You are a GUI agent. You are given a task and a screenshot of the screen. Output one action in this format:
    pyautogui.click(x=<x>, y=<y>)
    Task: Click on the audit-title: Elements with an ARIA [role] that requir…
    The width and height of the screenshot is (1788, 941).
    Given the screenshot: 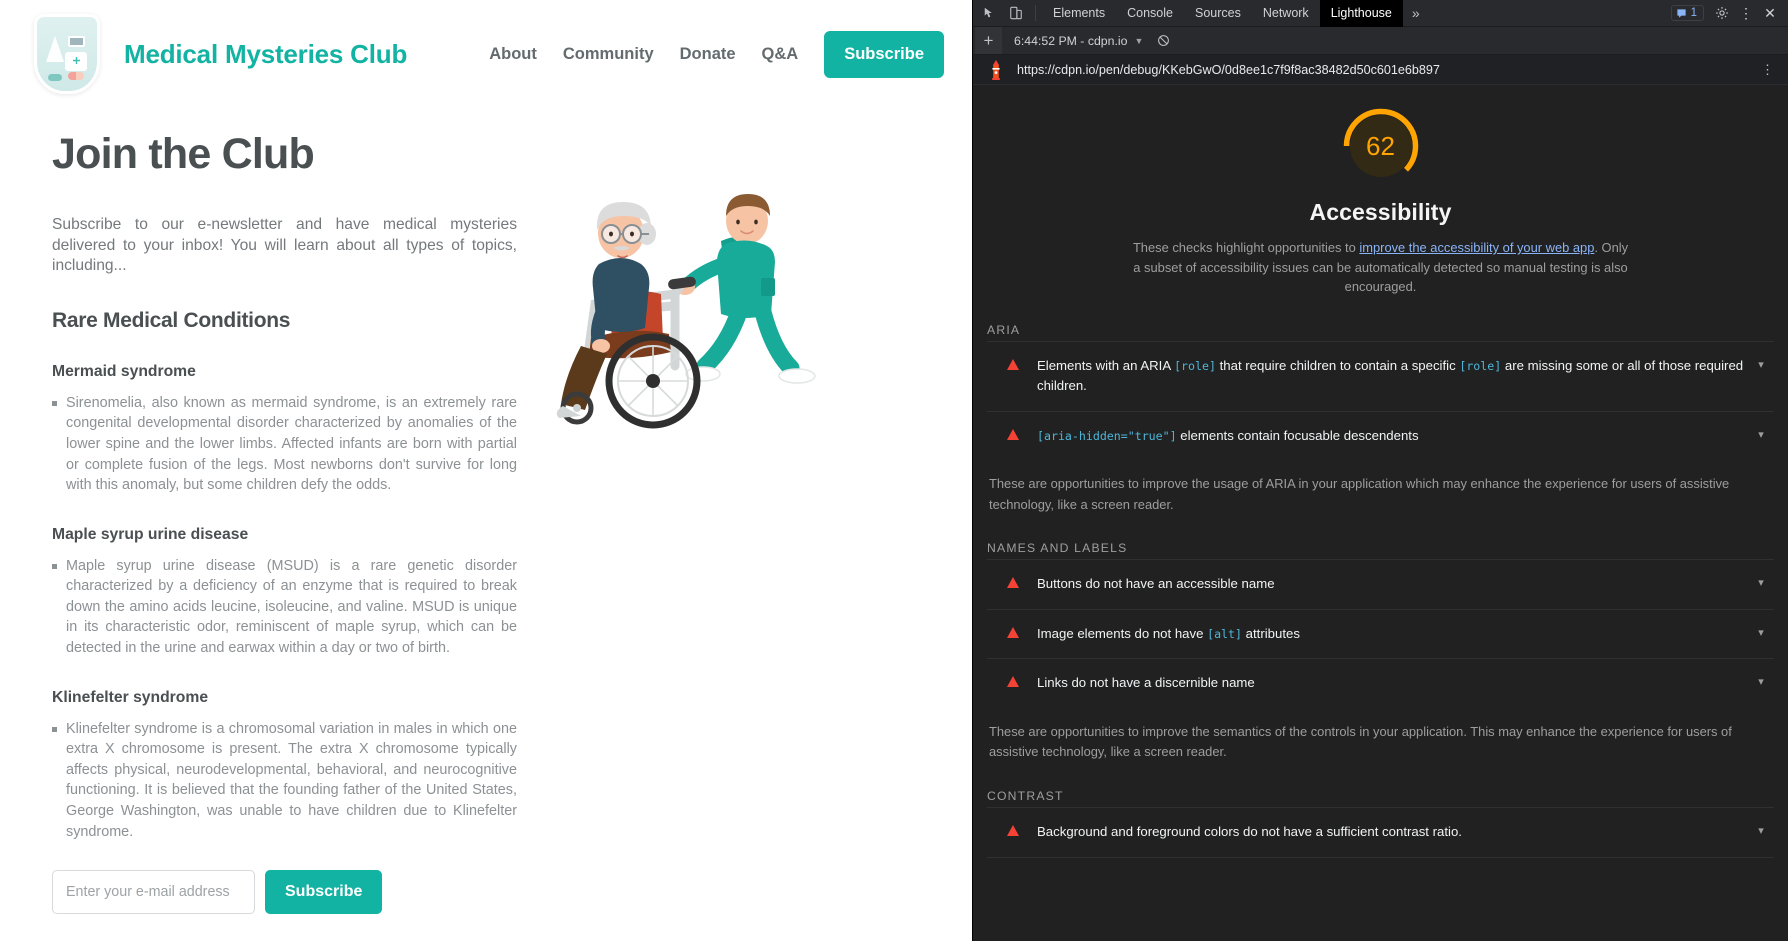 What is the action you would take?
    pyautogui.click(x=1395, y=376)
    